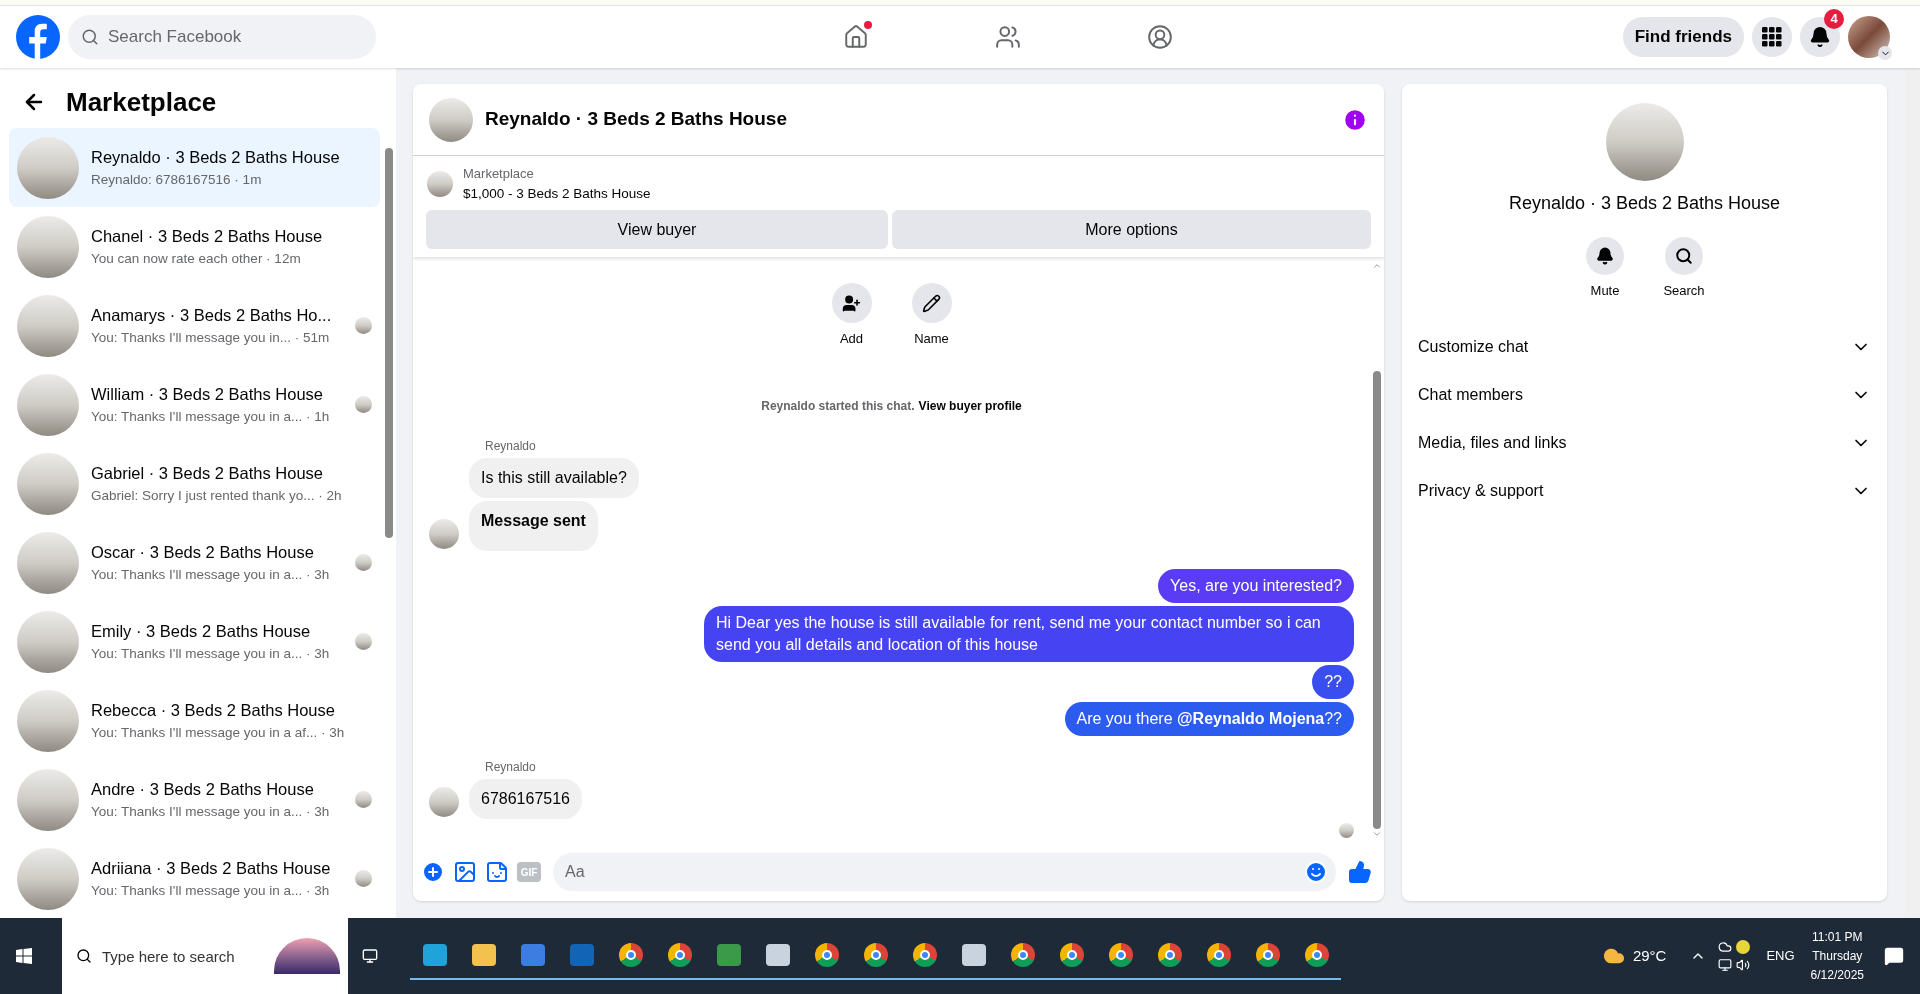 The width and height of the screenshot is (1920, 994). Describe the element at coordinates (497, 872) in the screenshot. I see `sticker-icon` at that location.